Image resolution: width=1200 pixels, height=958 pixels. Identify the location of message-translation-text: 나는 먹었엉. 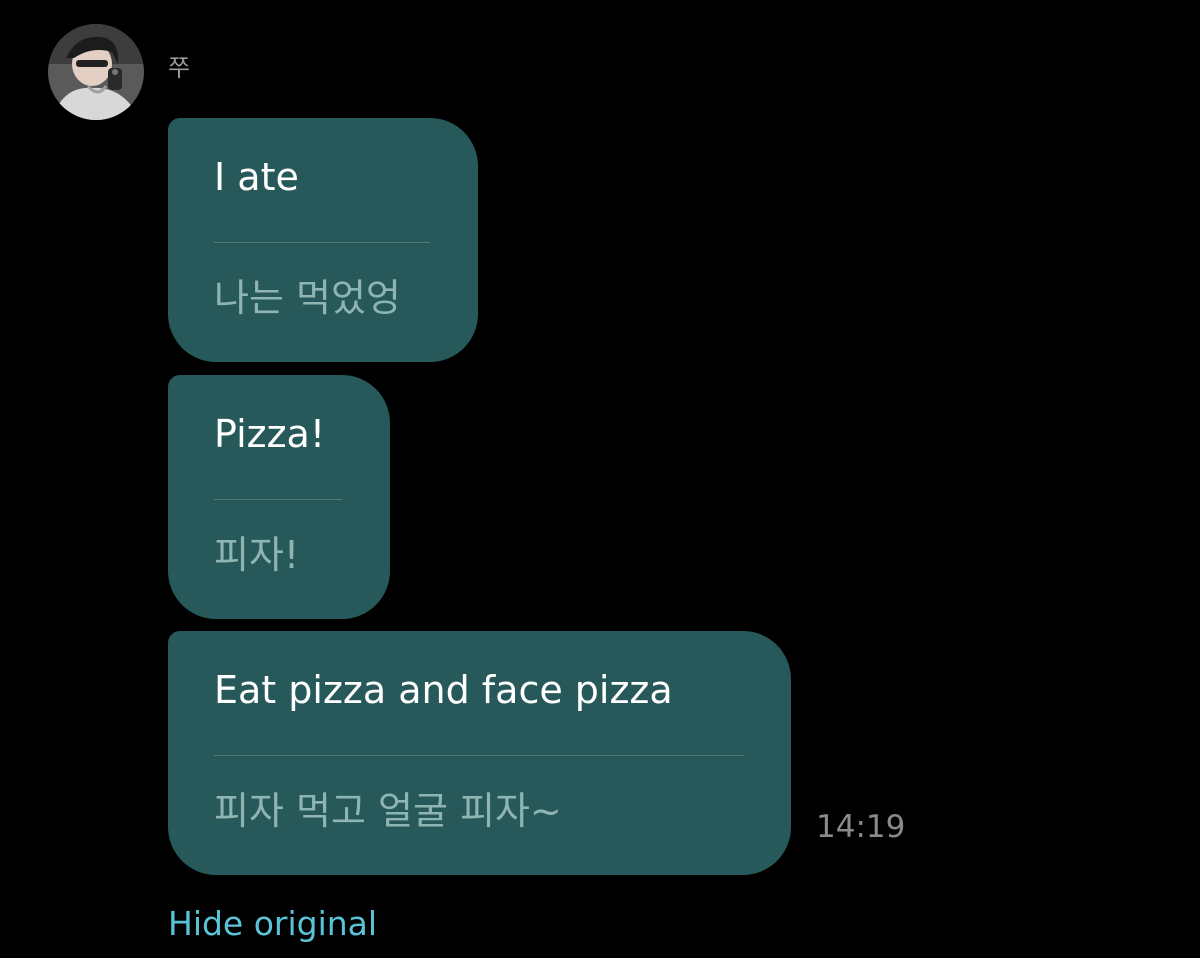
(307, 298).